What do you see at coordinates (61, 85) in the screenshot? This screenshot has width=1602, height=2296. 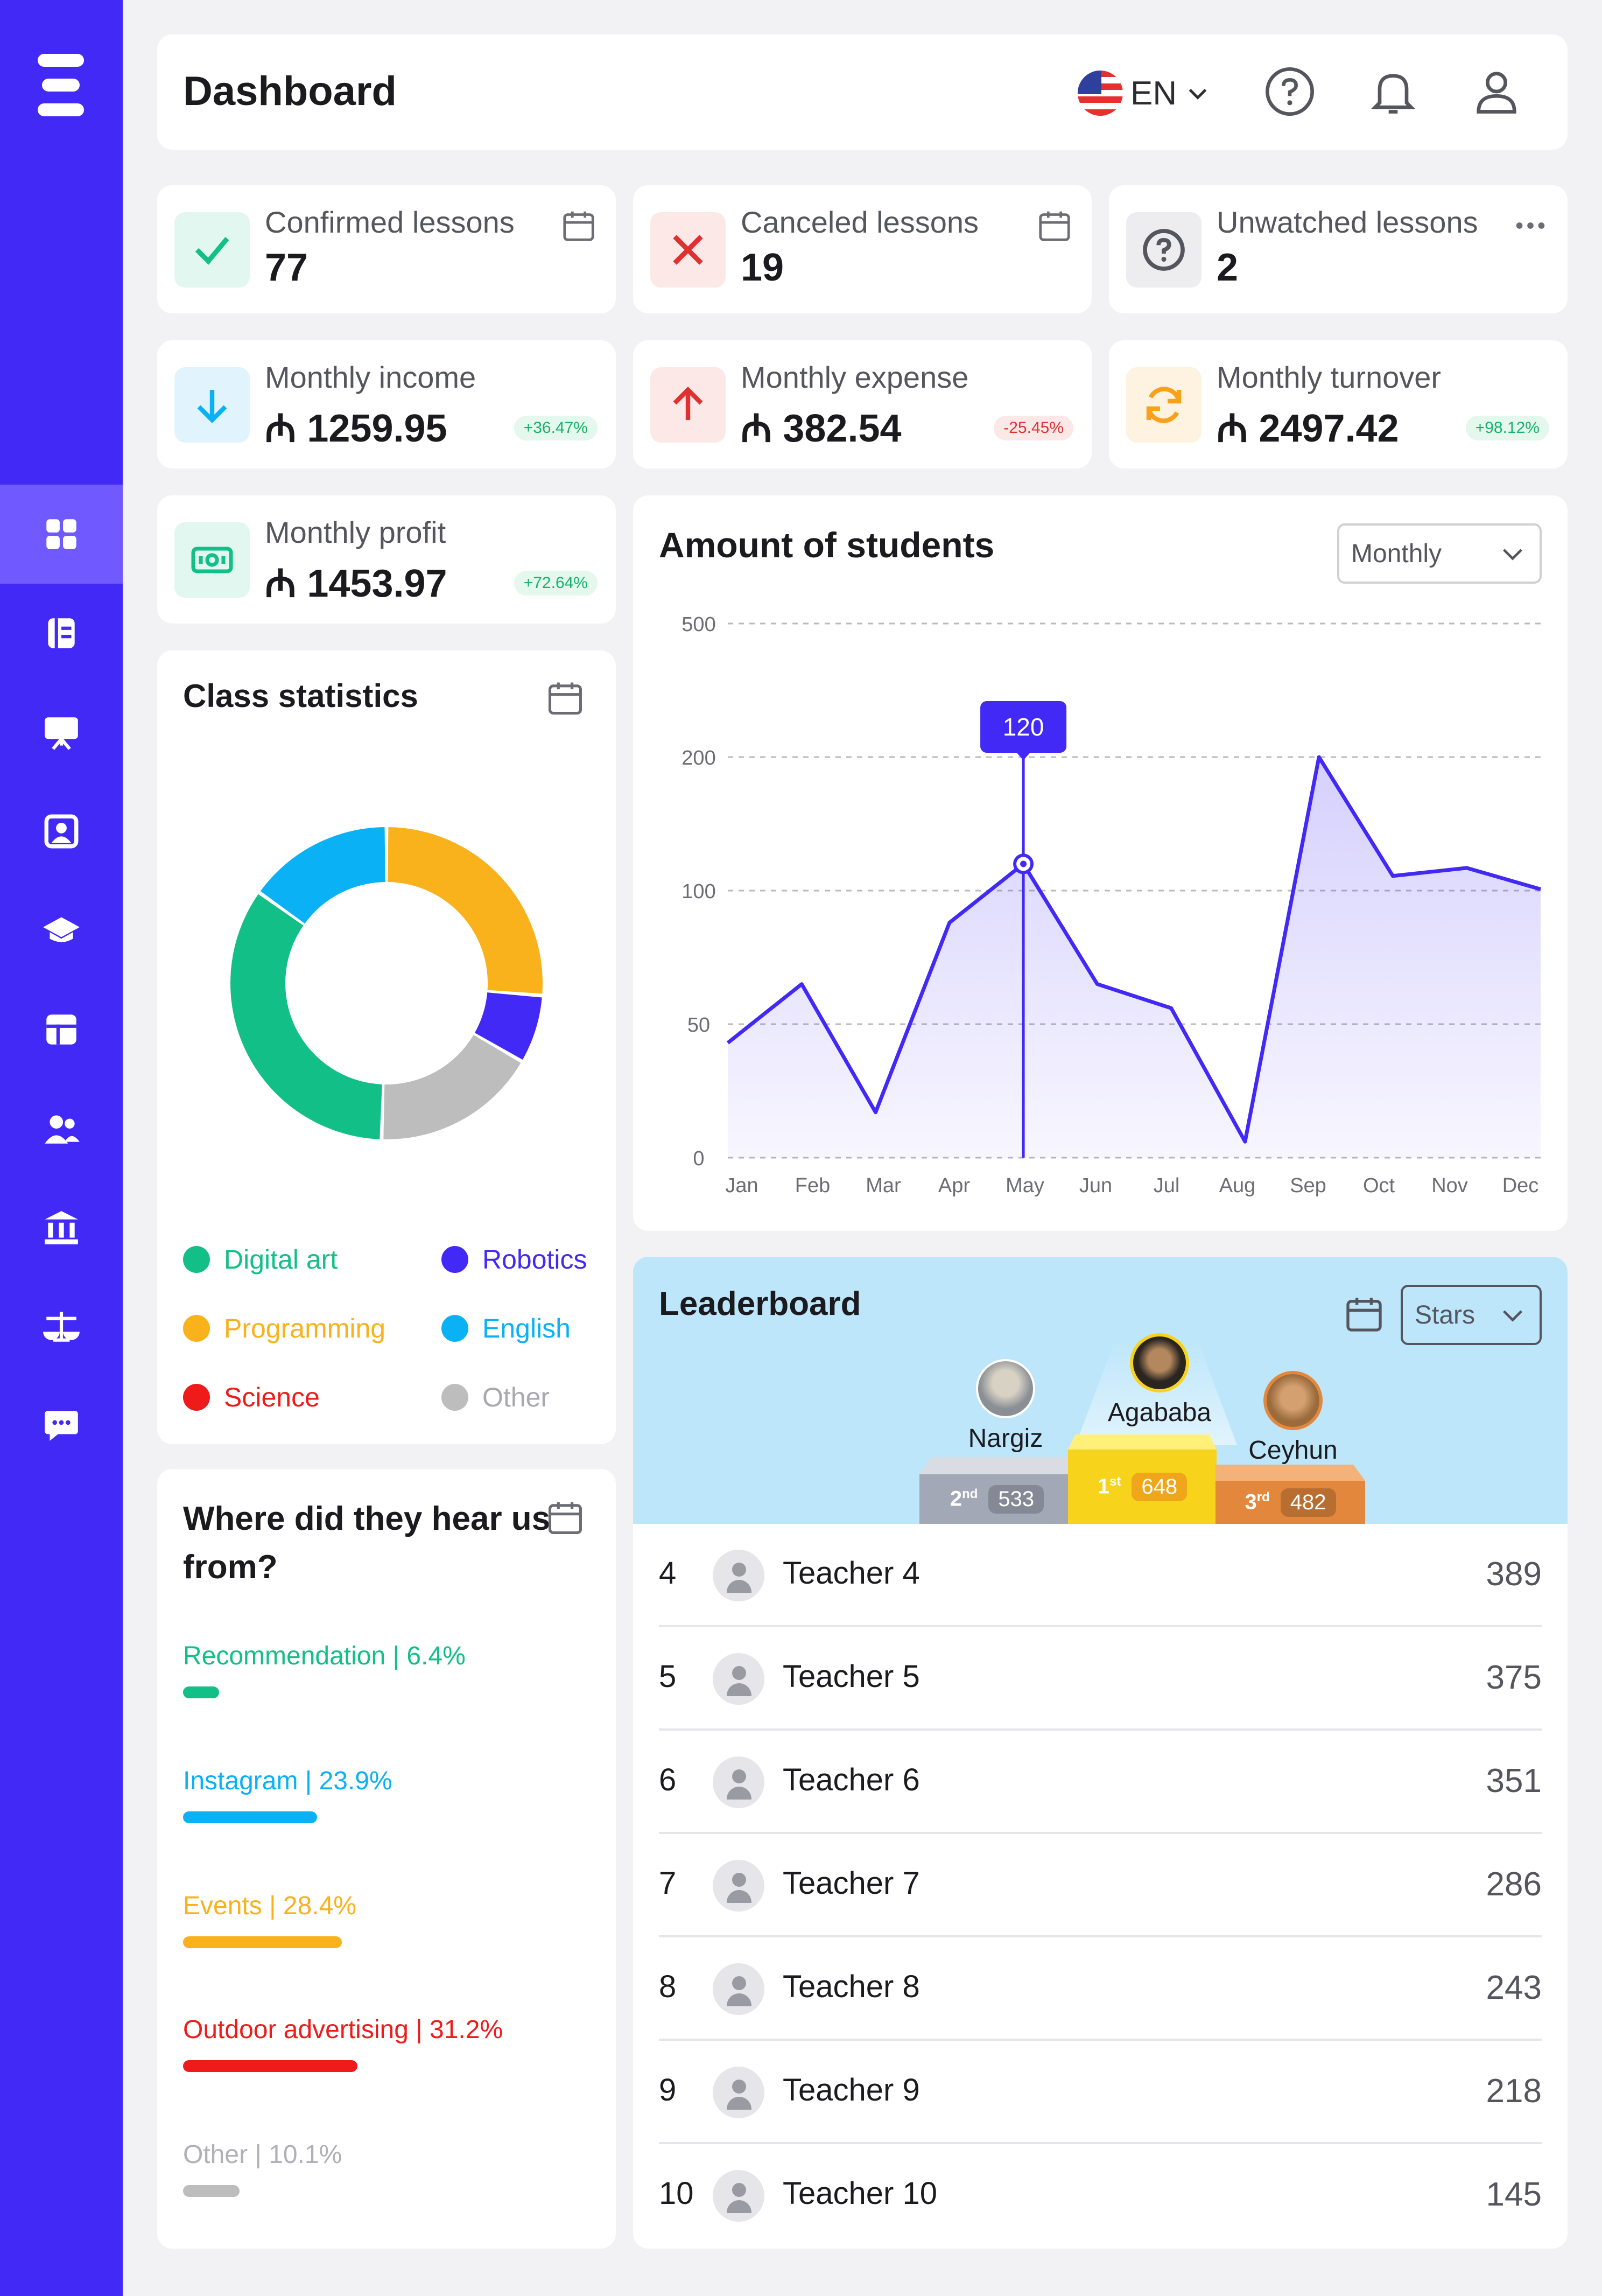 I see `logo` at bounding box center [61, 85].